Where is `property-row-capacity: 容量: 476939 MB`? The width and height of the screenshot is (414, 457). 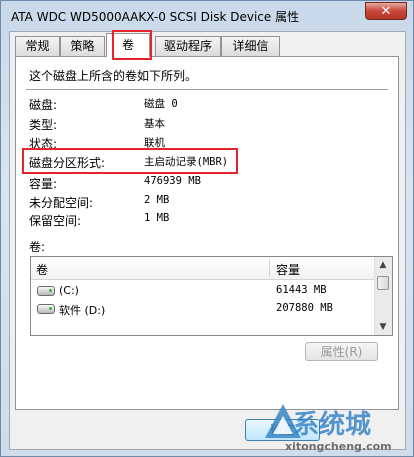
property-row-capacity: 容量: 476939 MB is located at coordinates (209, 184).